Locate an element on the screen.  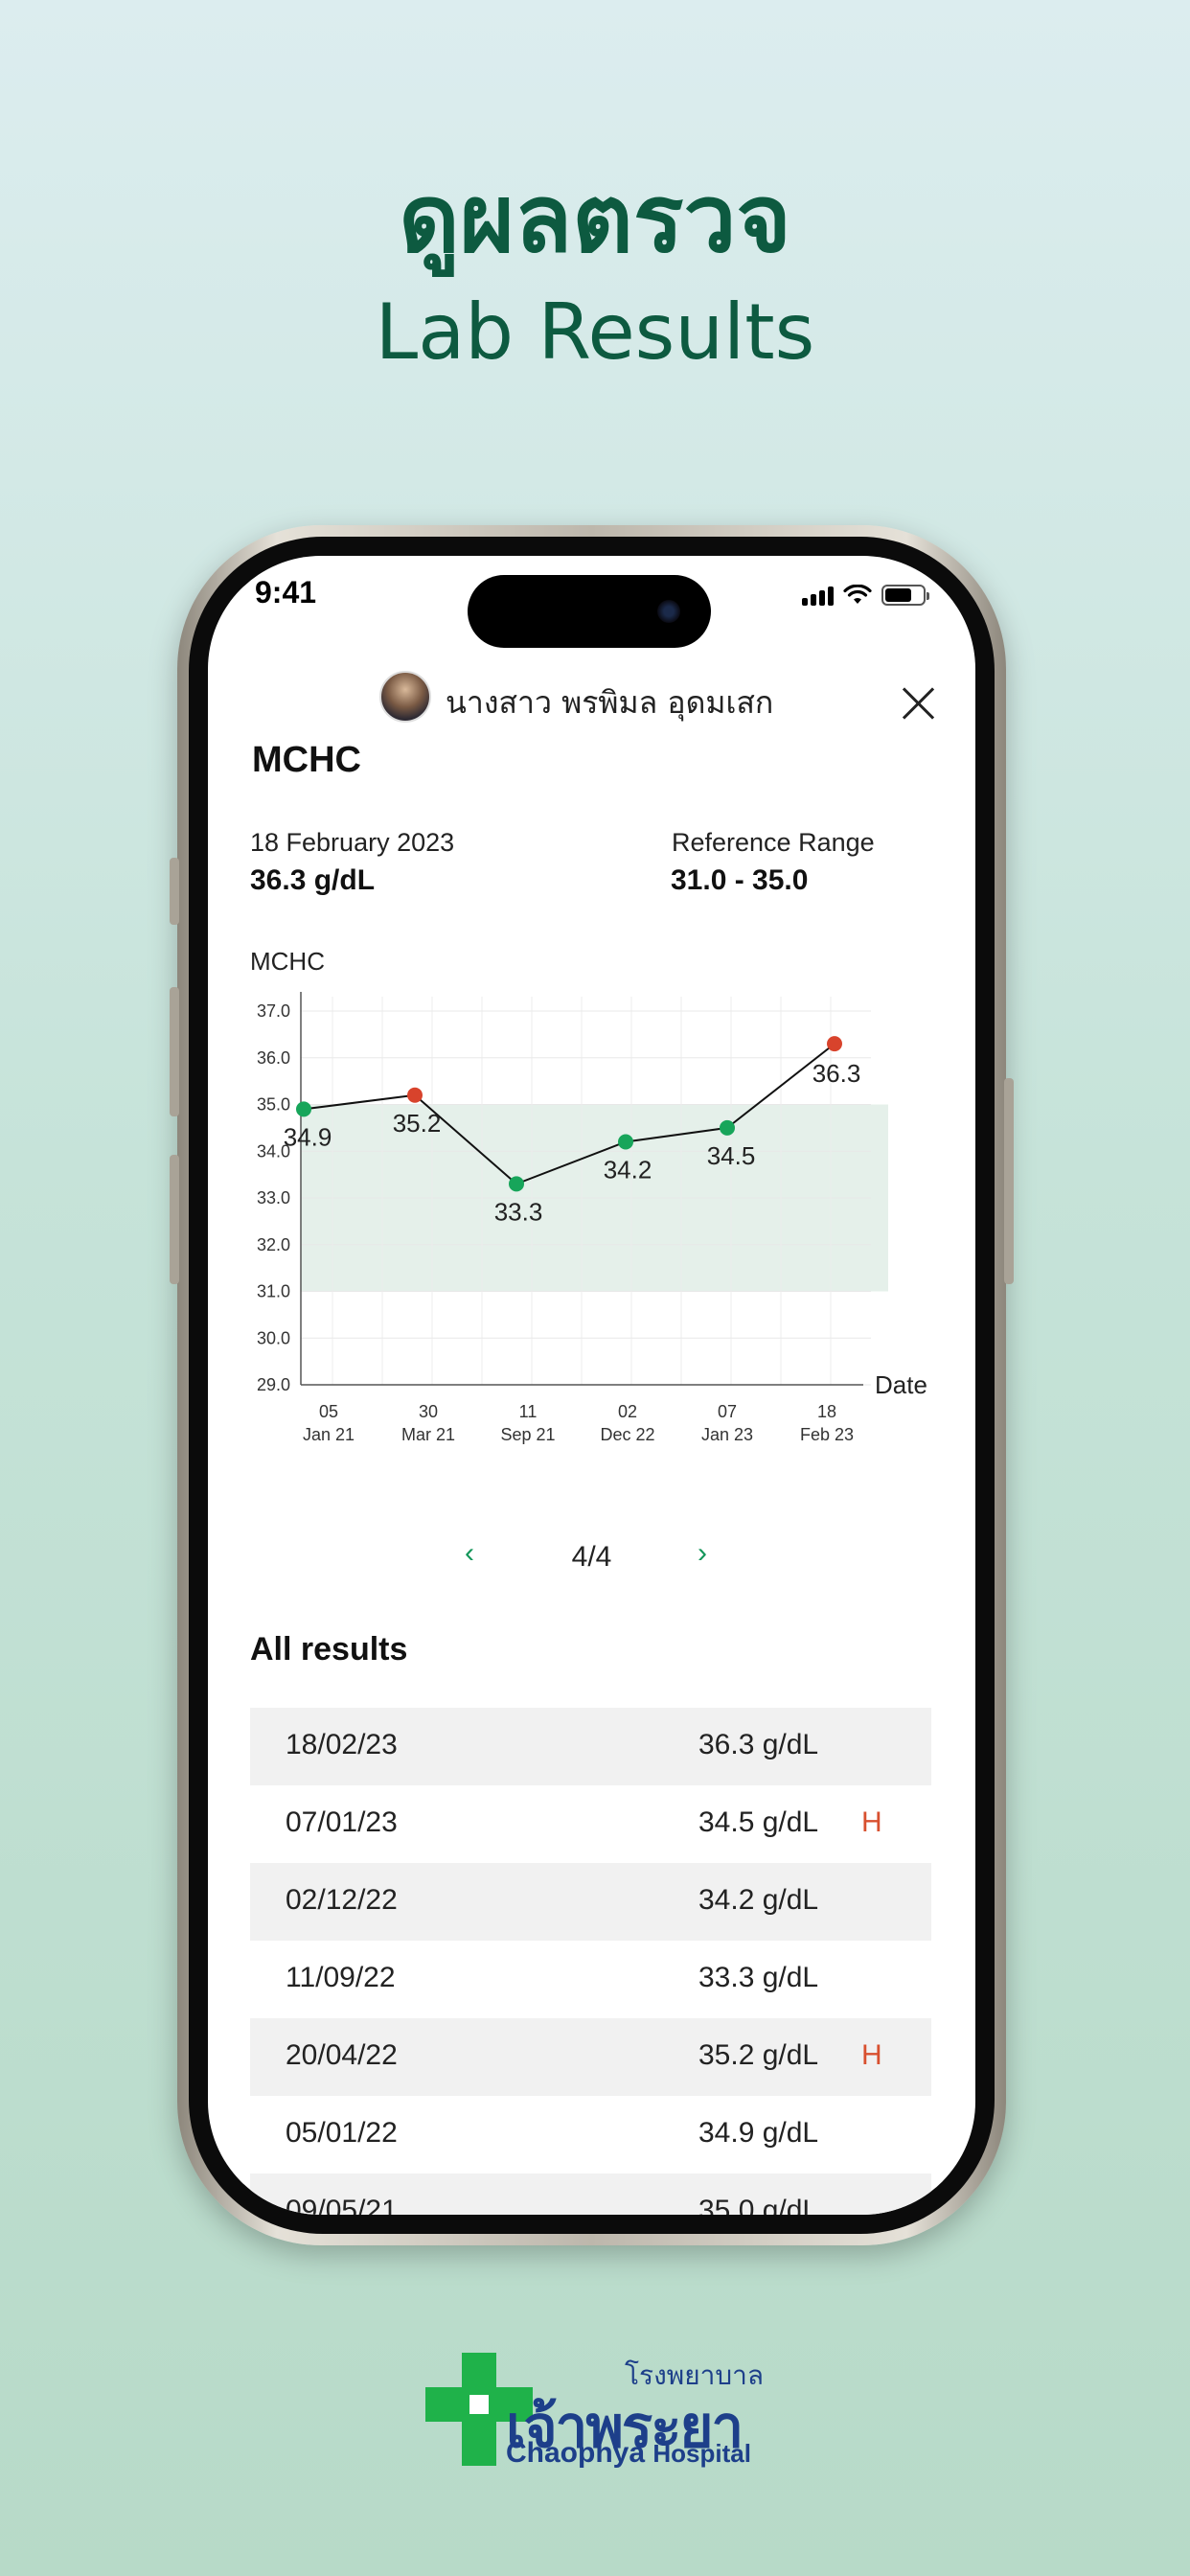
x-tick-label: 07 is located at coordinates (728, 1411).